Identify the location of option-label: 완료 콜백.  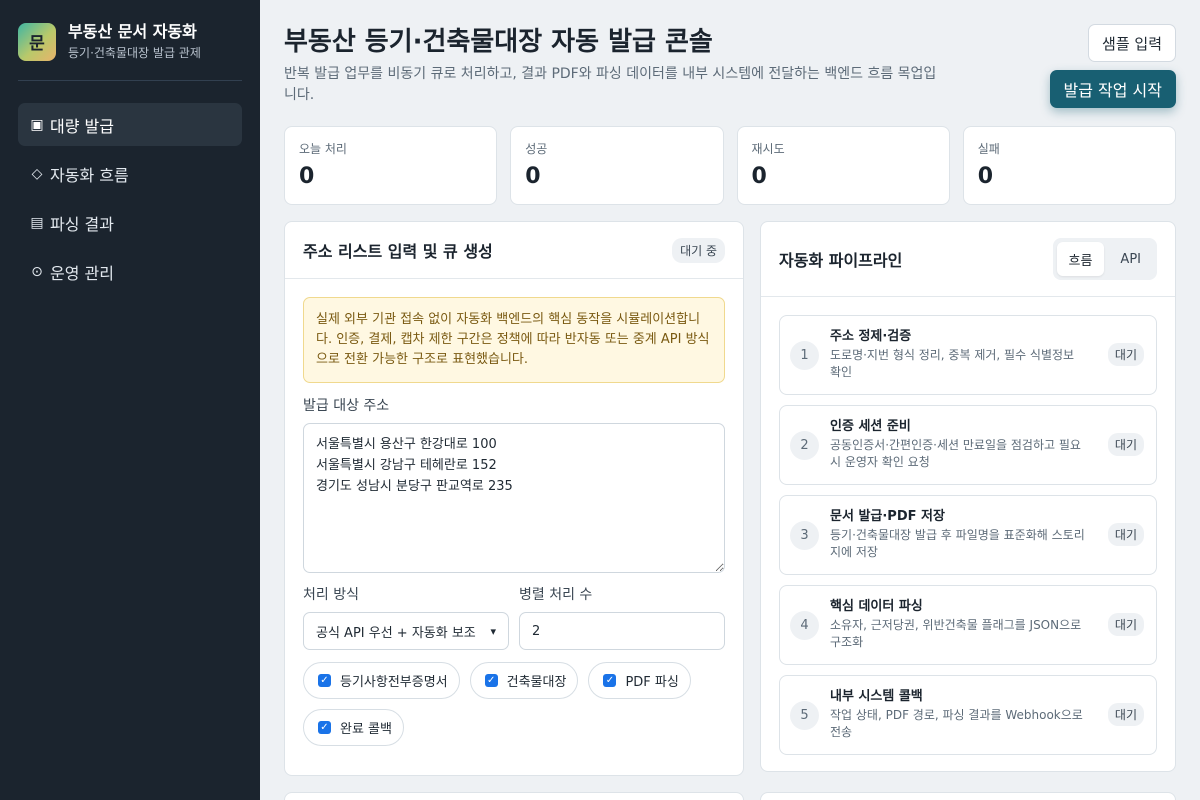
(366, 729).